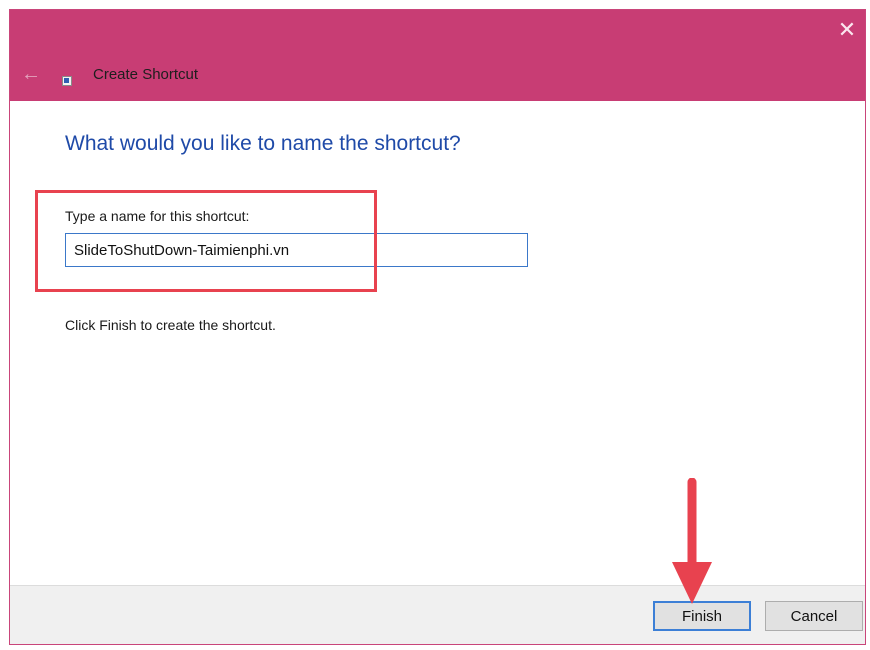 This screenshot has height=650, width=870. What do you see at coordinates (437, 55) in the screenshot?
I see `title-bar: ✕ ← Create Shortcut` at bounding box center [437, 55].